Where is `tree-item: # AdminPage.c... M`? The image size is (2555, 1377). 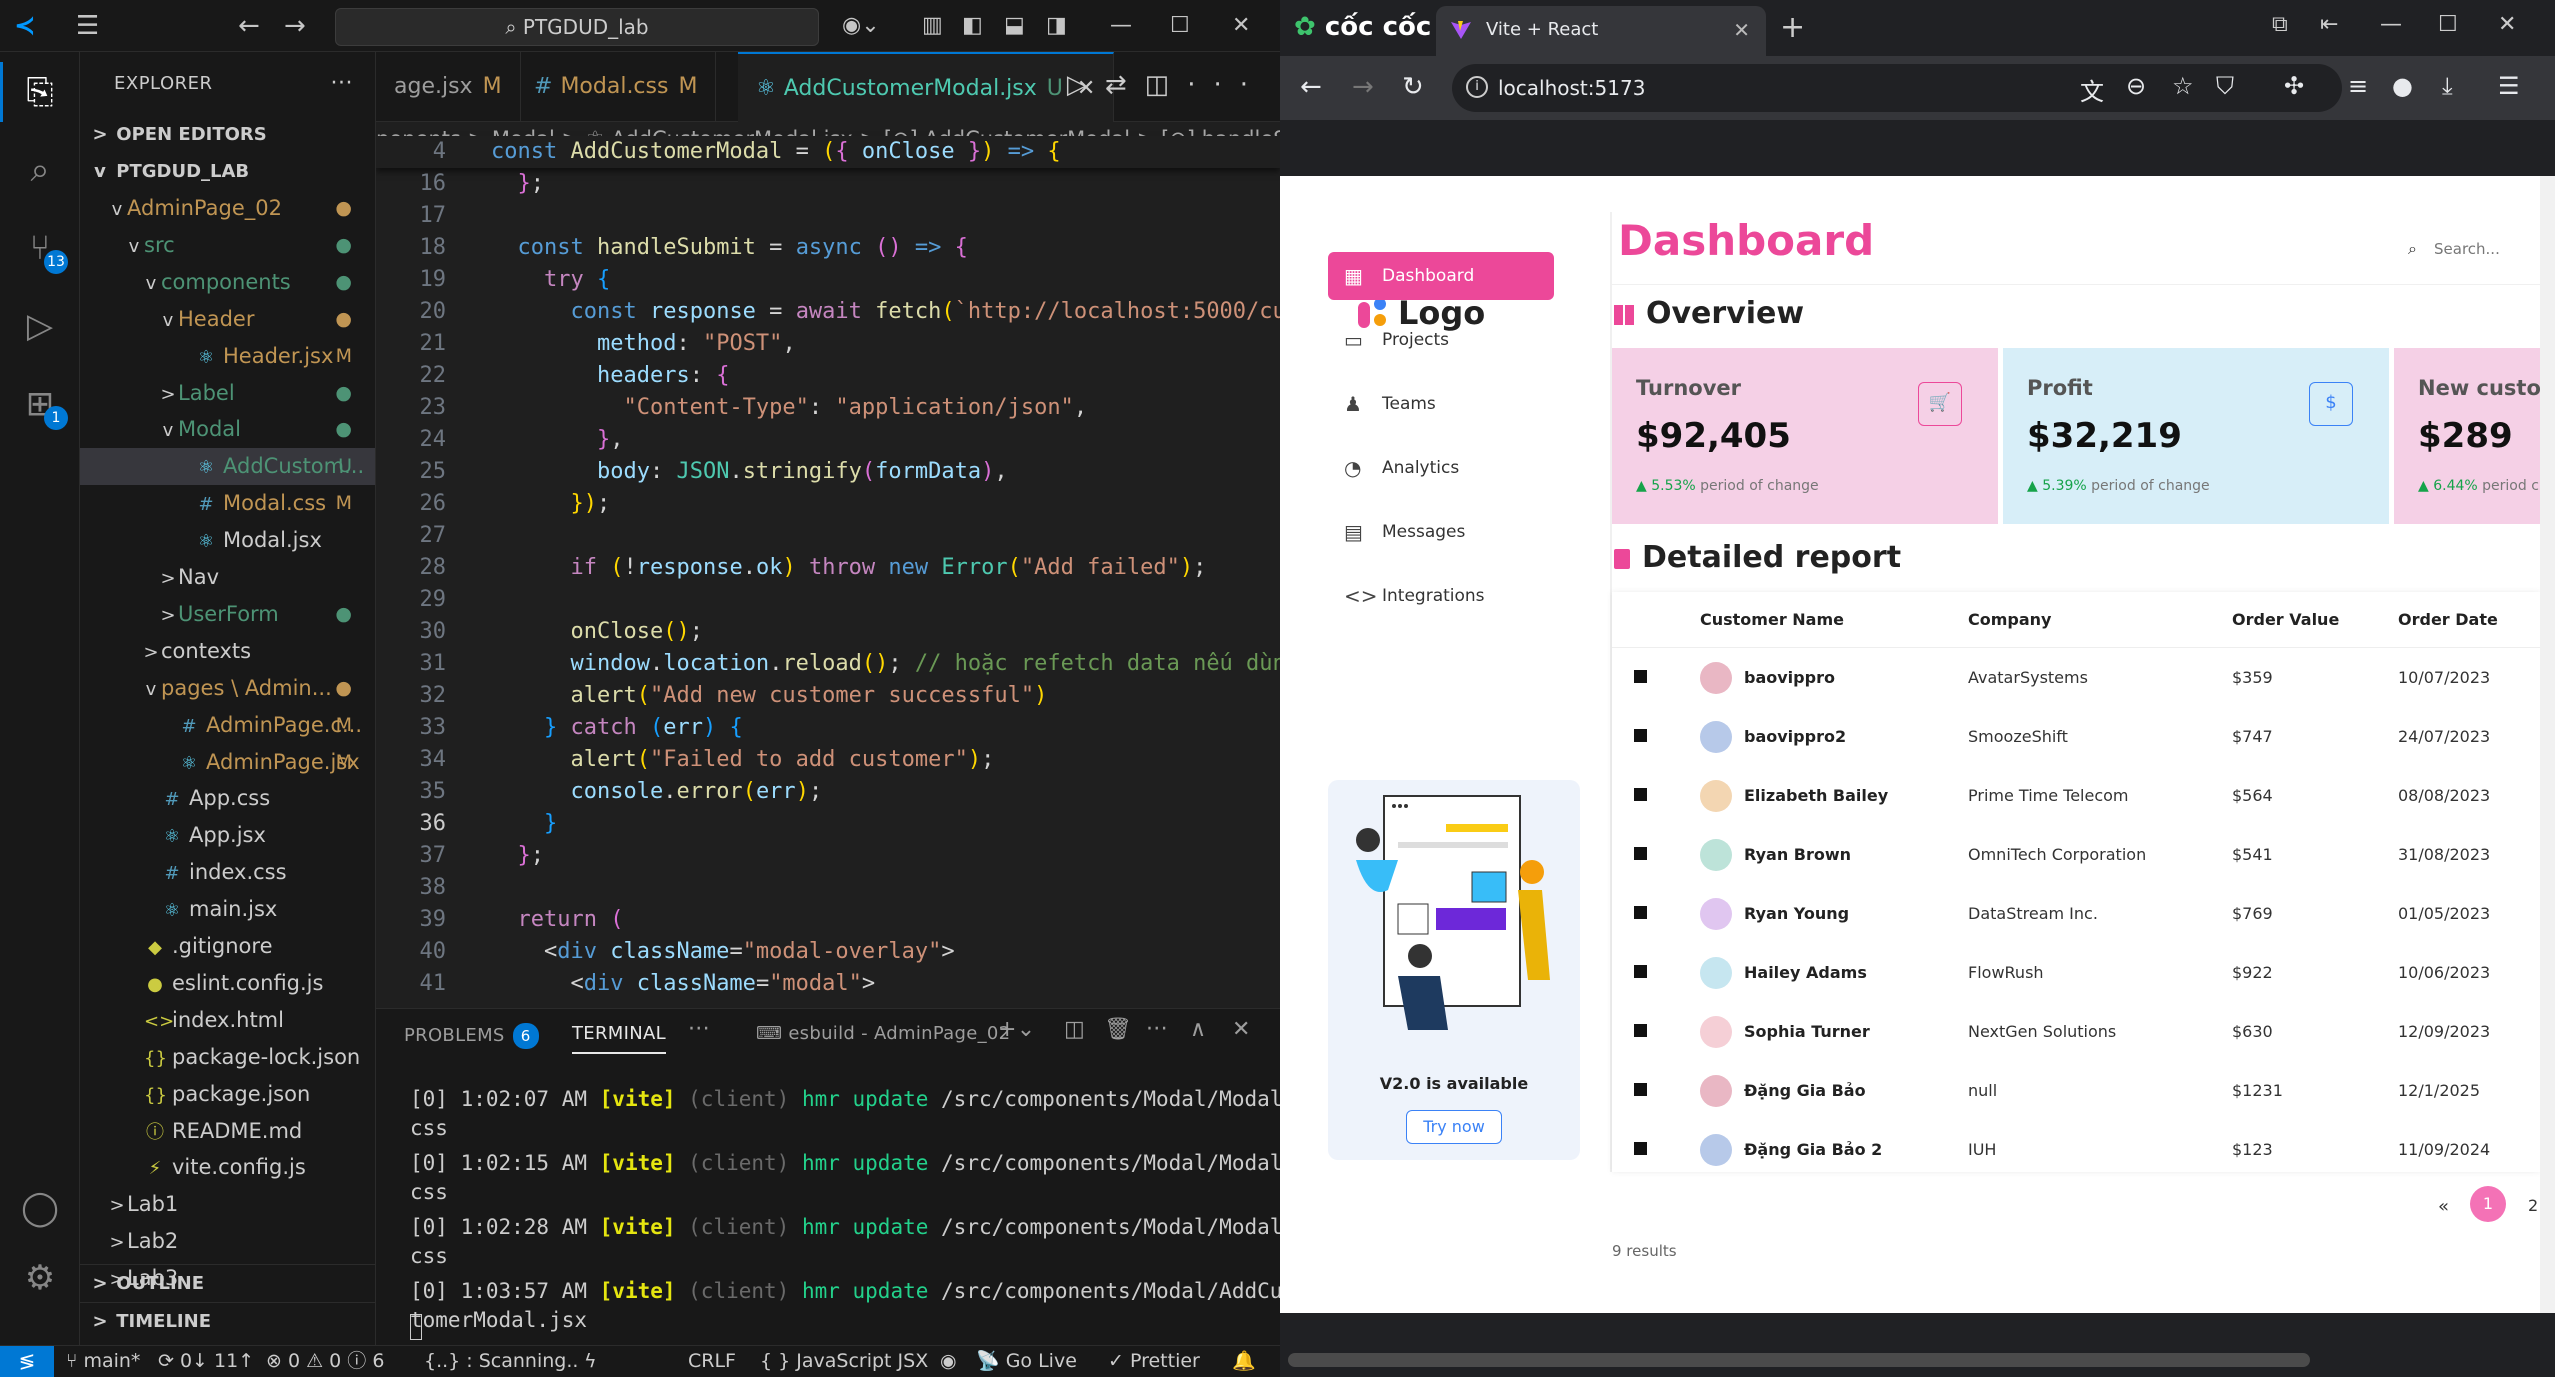
tree-item: # AdminPage.c... M is located at coordinates (227, 725).